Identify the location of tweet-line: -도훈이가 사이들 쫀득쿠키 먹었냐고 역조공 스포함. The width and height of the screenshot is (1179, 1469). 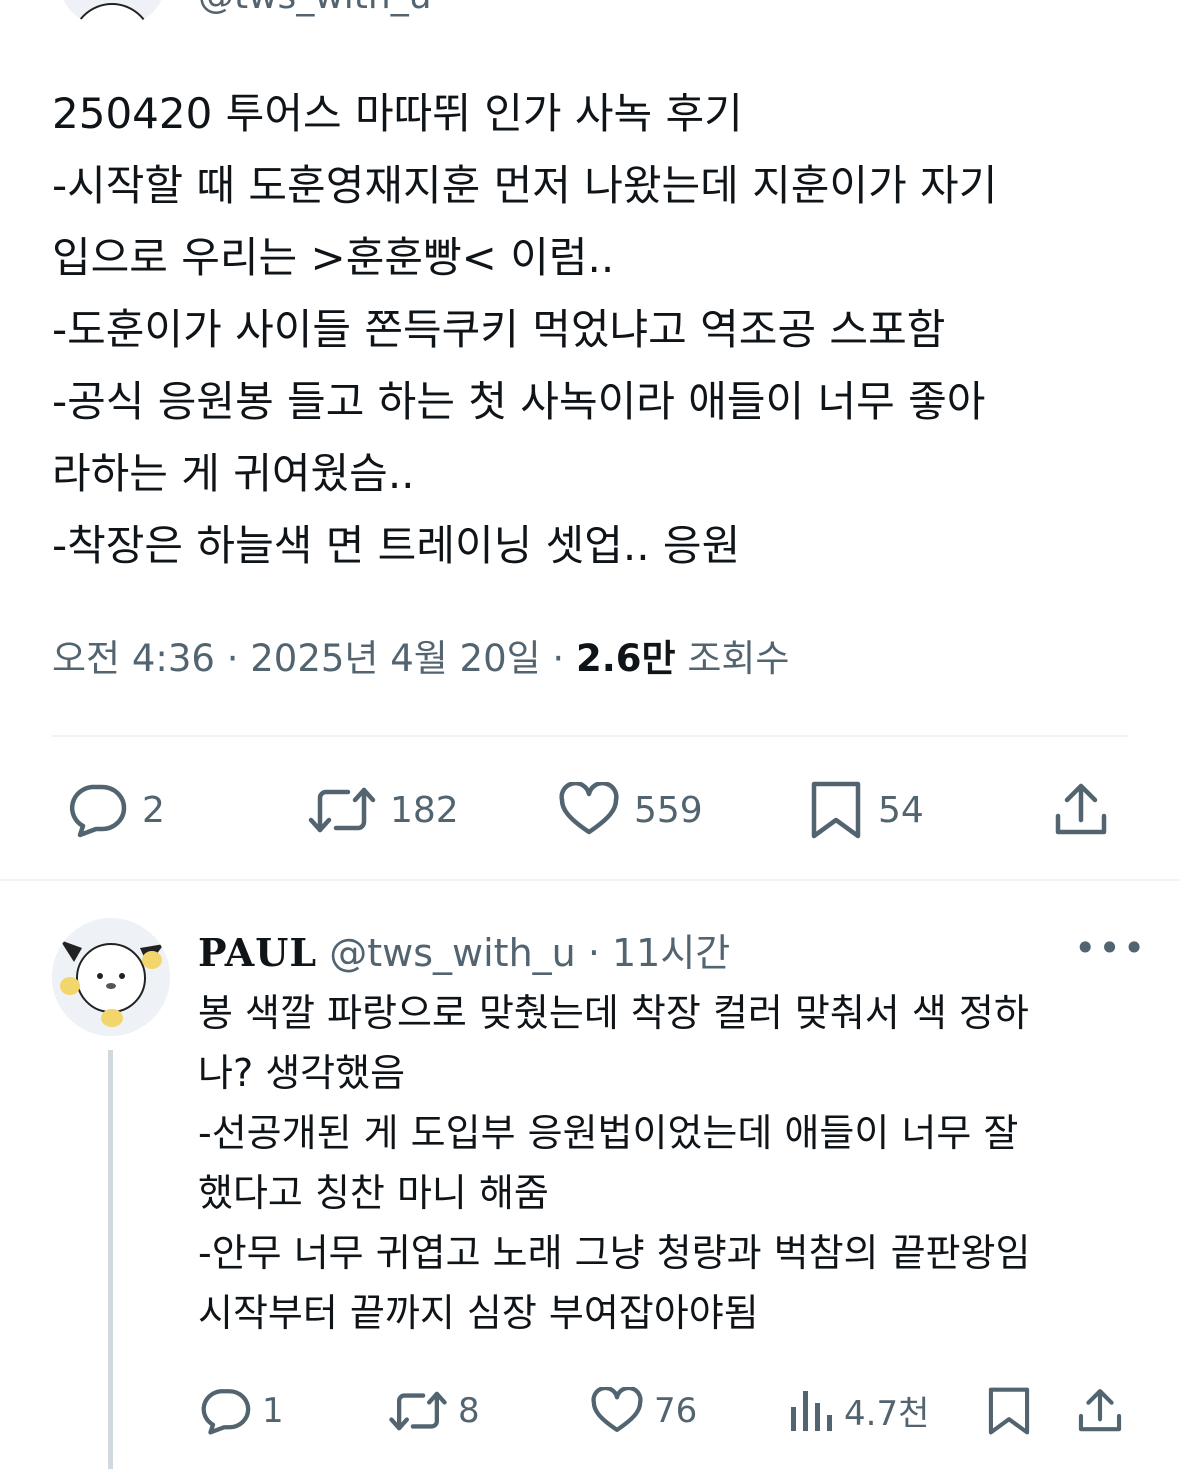
(499, 329).